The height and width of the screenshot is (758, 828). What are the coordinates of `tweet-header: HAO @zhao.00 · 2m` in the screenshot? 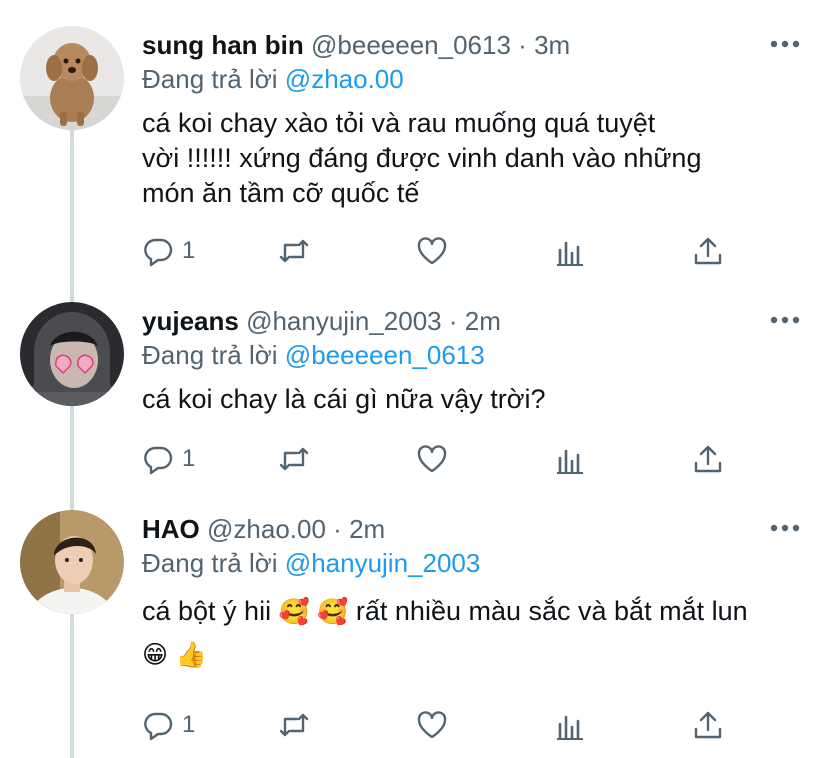 It's located at (263, 529).